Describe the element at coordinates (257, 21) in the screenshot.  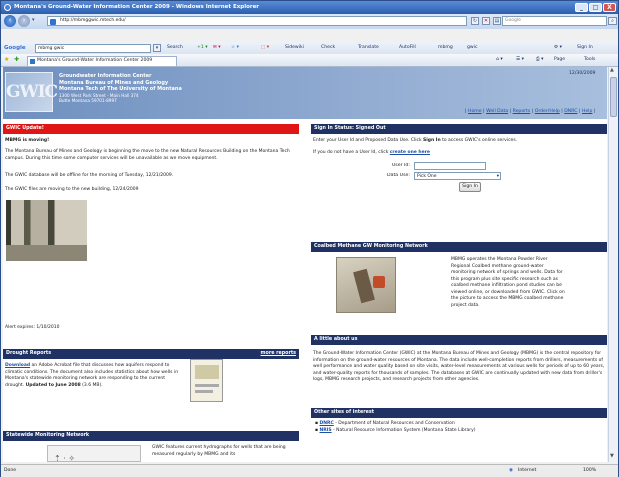
I see `url-field: http://mbmggwic.mtech.edu/` at that location.